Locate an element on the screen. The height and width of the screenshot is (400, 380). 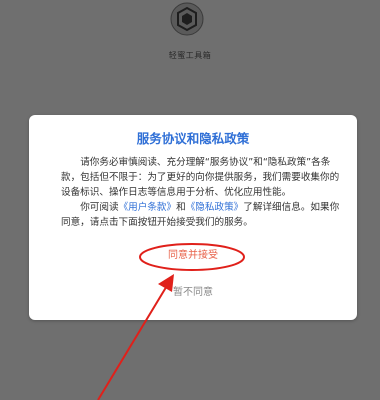
user-terms-link: 《用户条款》 is located at coordinates (148, 207).